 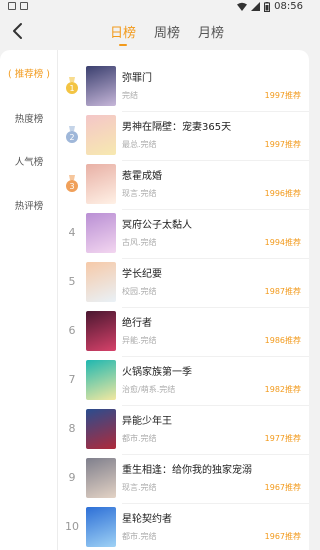 What do you see at coordinates (183, 234) in the screenshot?
I see `list-item: 4 冥府公子太黏人古风.完结 1994推荐` at bounding box center [183, 234].